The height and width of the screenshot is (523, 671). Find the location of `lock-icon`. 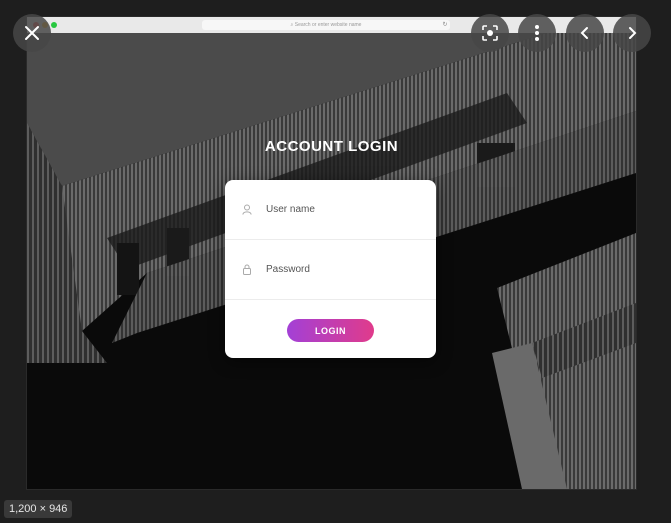

lock-icon is located at coordinates (247, 269).